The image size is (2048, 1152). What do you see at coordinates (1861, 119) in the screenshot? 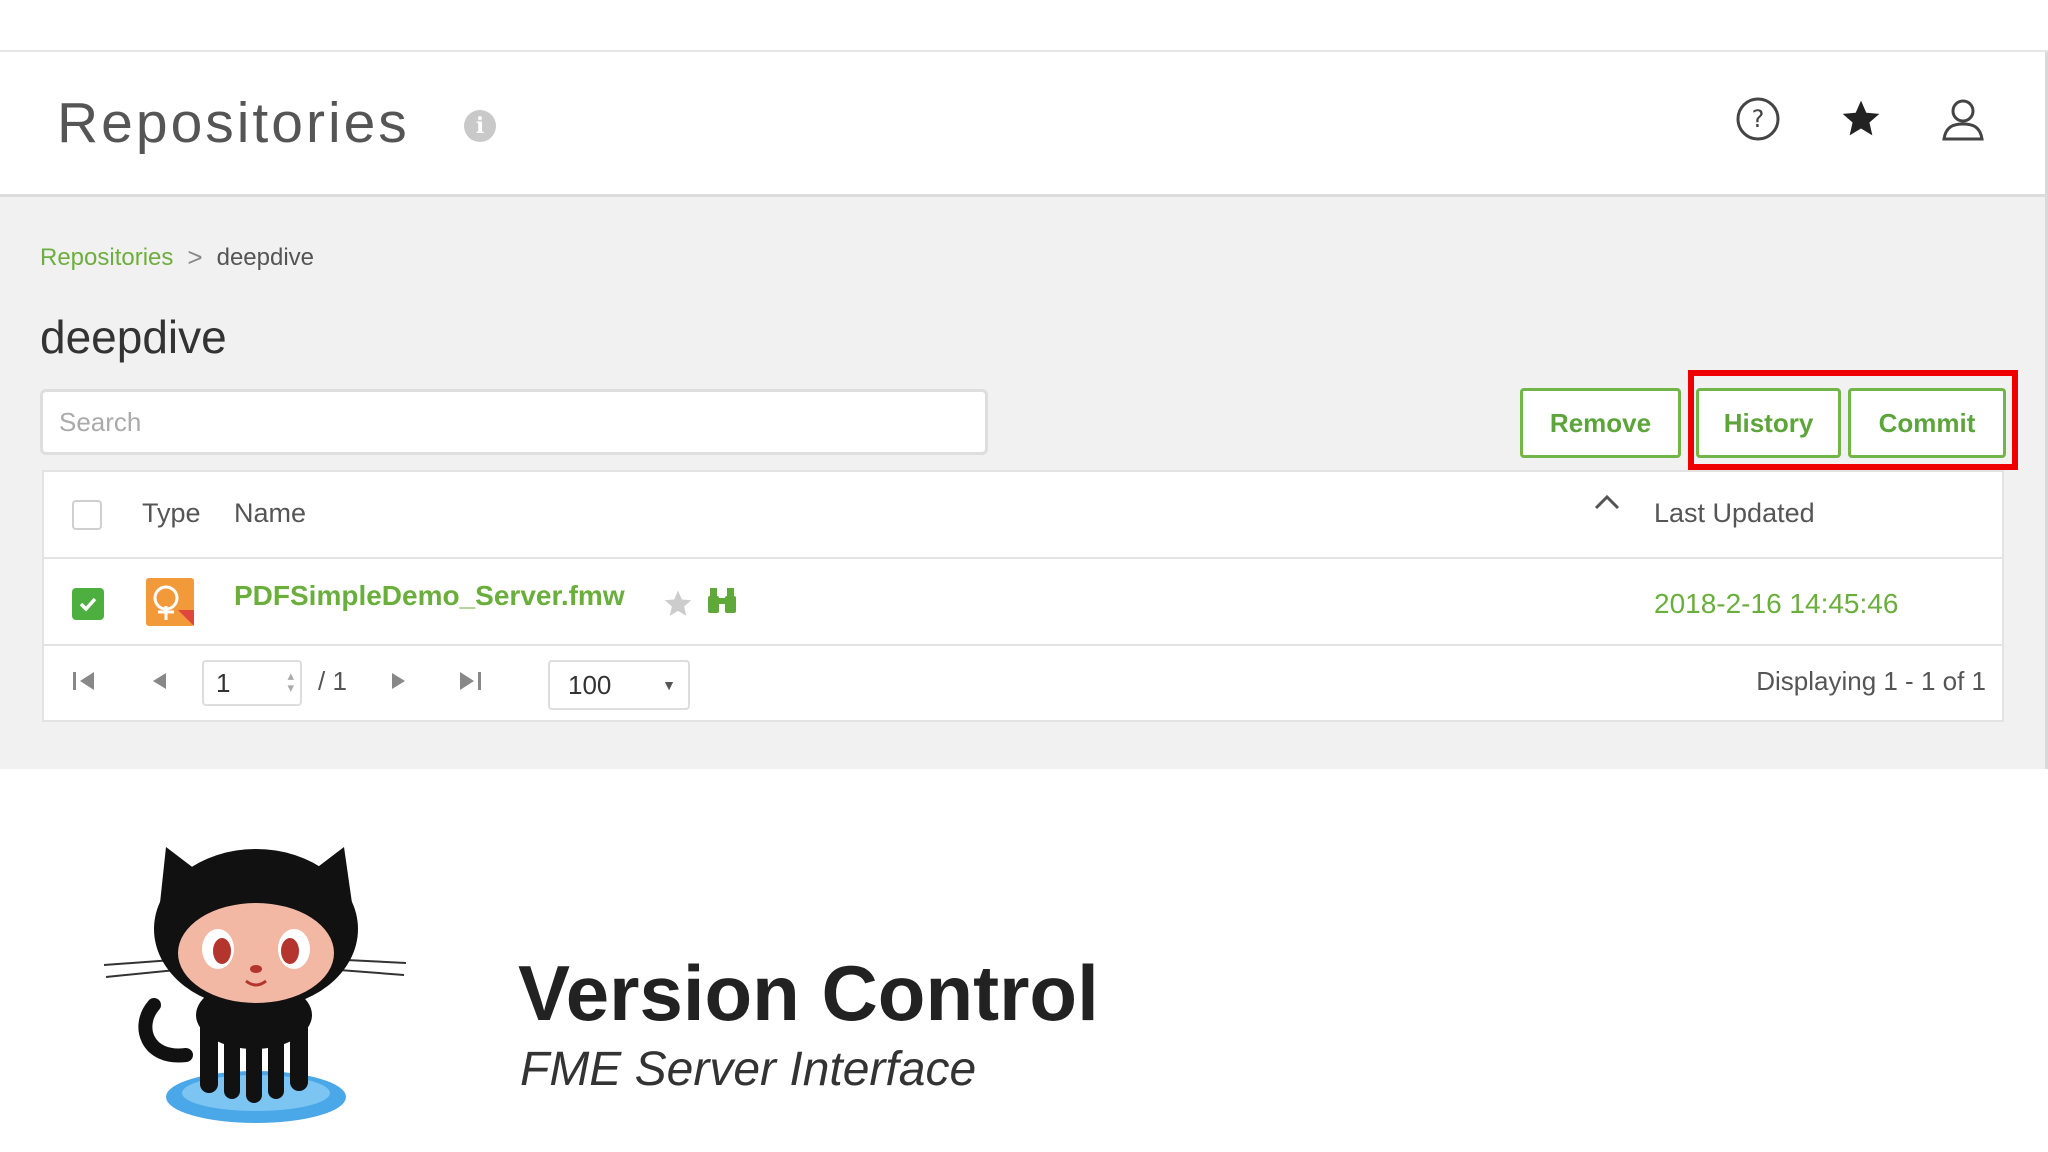
I see `star-icon` at bounding box center [1861, 119].